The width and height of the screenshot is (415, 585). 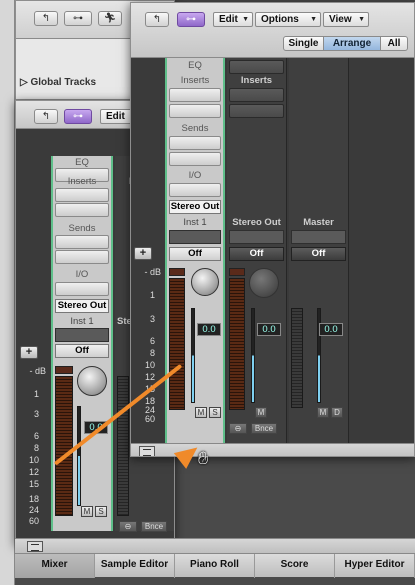 I want to click on tab-hyper-editor: Hyper Editor, so click(x=375, y=566).